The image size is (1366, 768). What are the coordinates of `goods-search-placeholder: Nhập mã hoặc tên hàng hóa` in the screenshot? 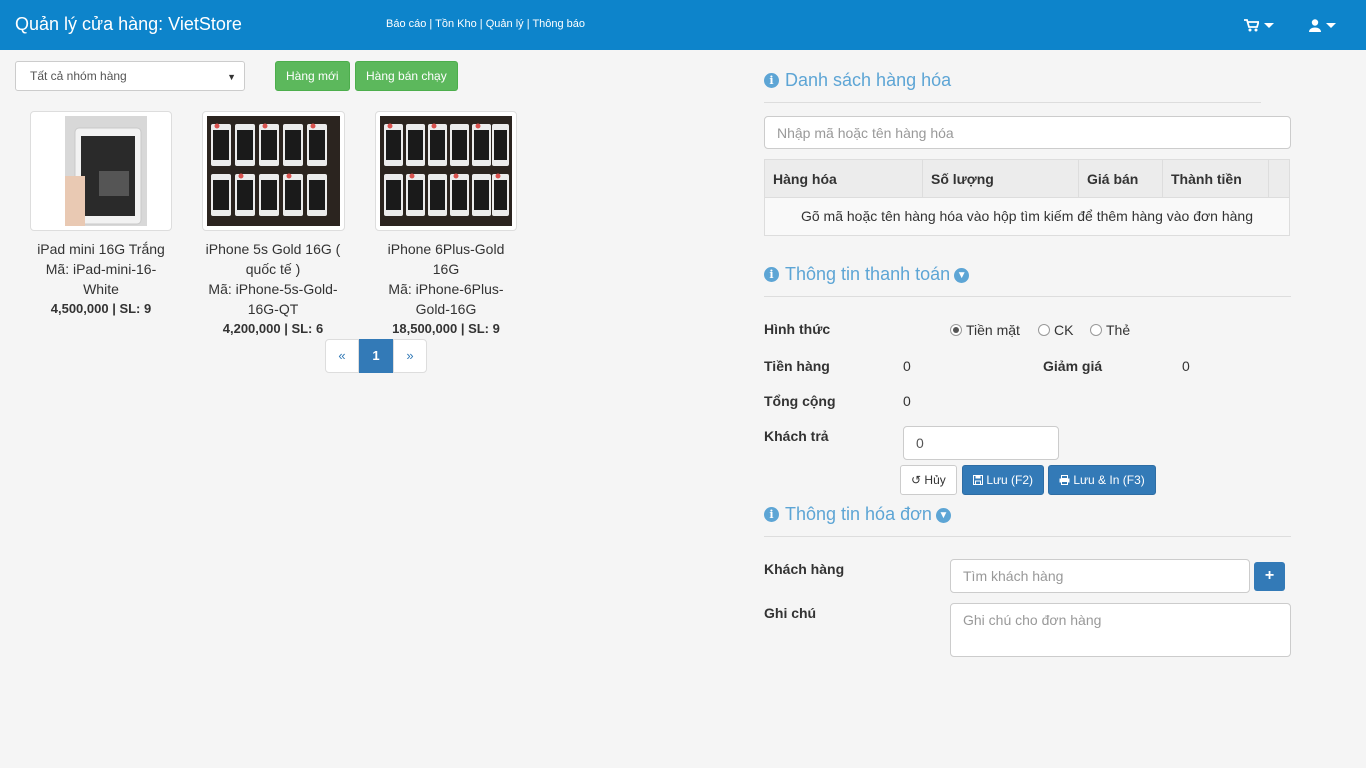 It's located at (865, 133).